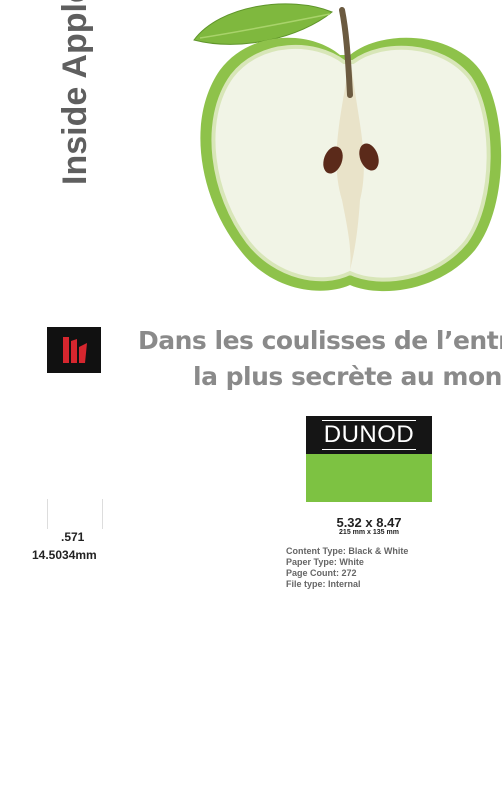 The width and height of the screenshot is (502, 800). What do you see at coordinates (75, 514) in the screenshot?
I see `spine-width-marker` at bounding box center [75, 514].